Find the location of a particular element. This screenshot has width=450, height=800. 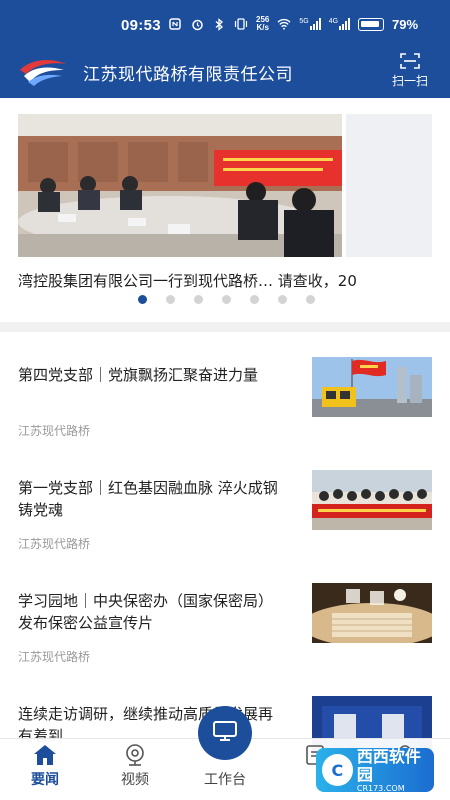

vibrate-icon is located at coordinates (241, 24).